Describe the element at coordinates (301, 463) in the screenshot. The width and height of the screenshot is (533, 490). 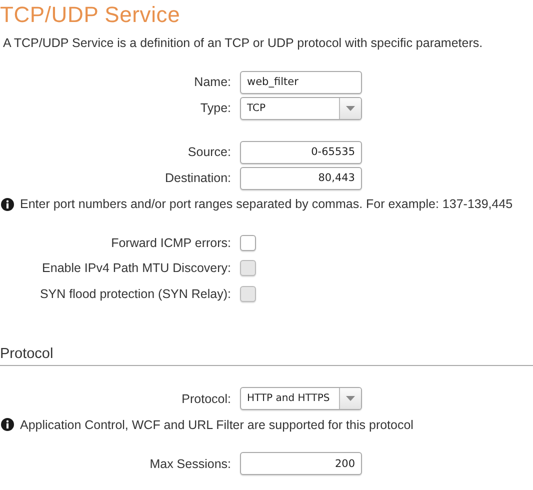
I see `input-field: 200` at that location.